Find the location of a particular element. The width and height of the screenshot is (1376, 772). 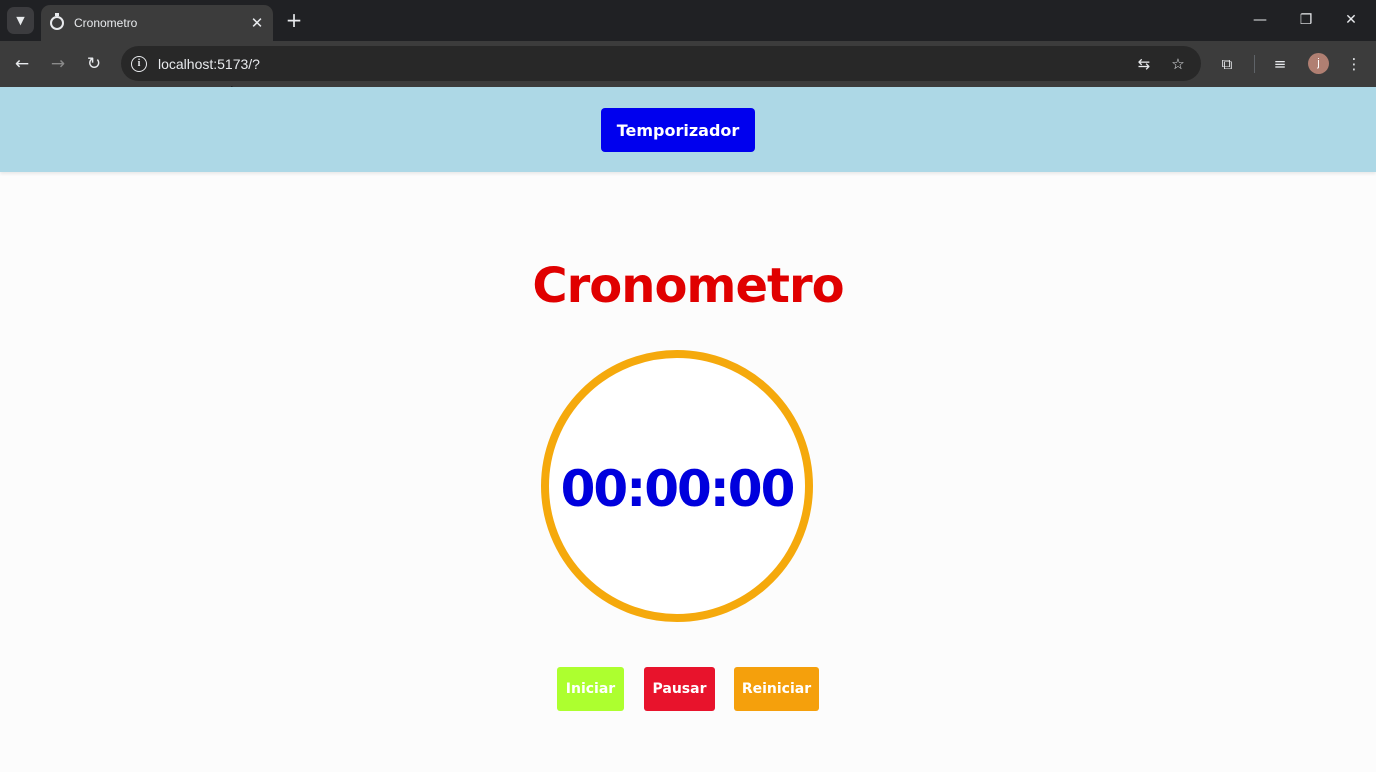

time-display: 00:00:00 is located at coordinates (678, 489).